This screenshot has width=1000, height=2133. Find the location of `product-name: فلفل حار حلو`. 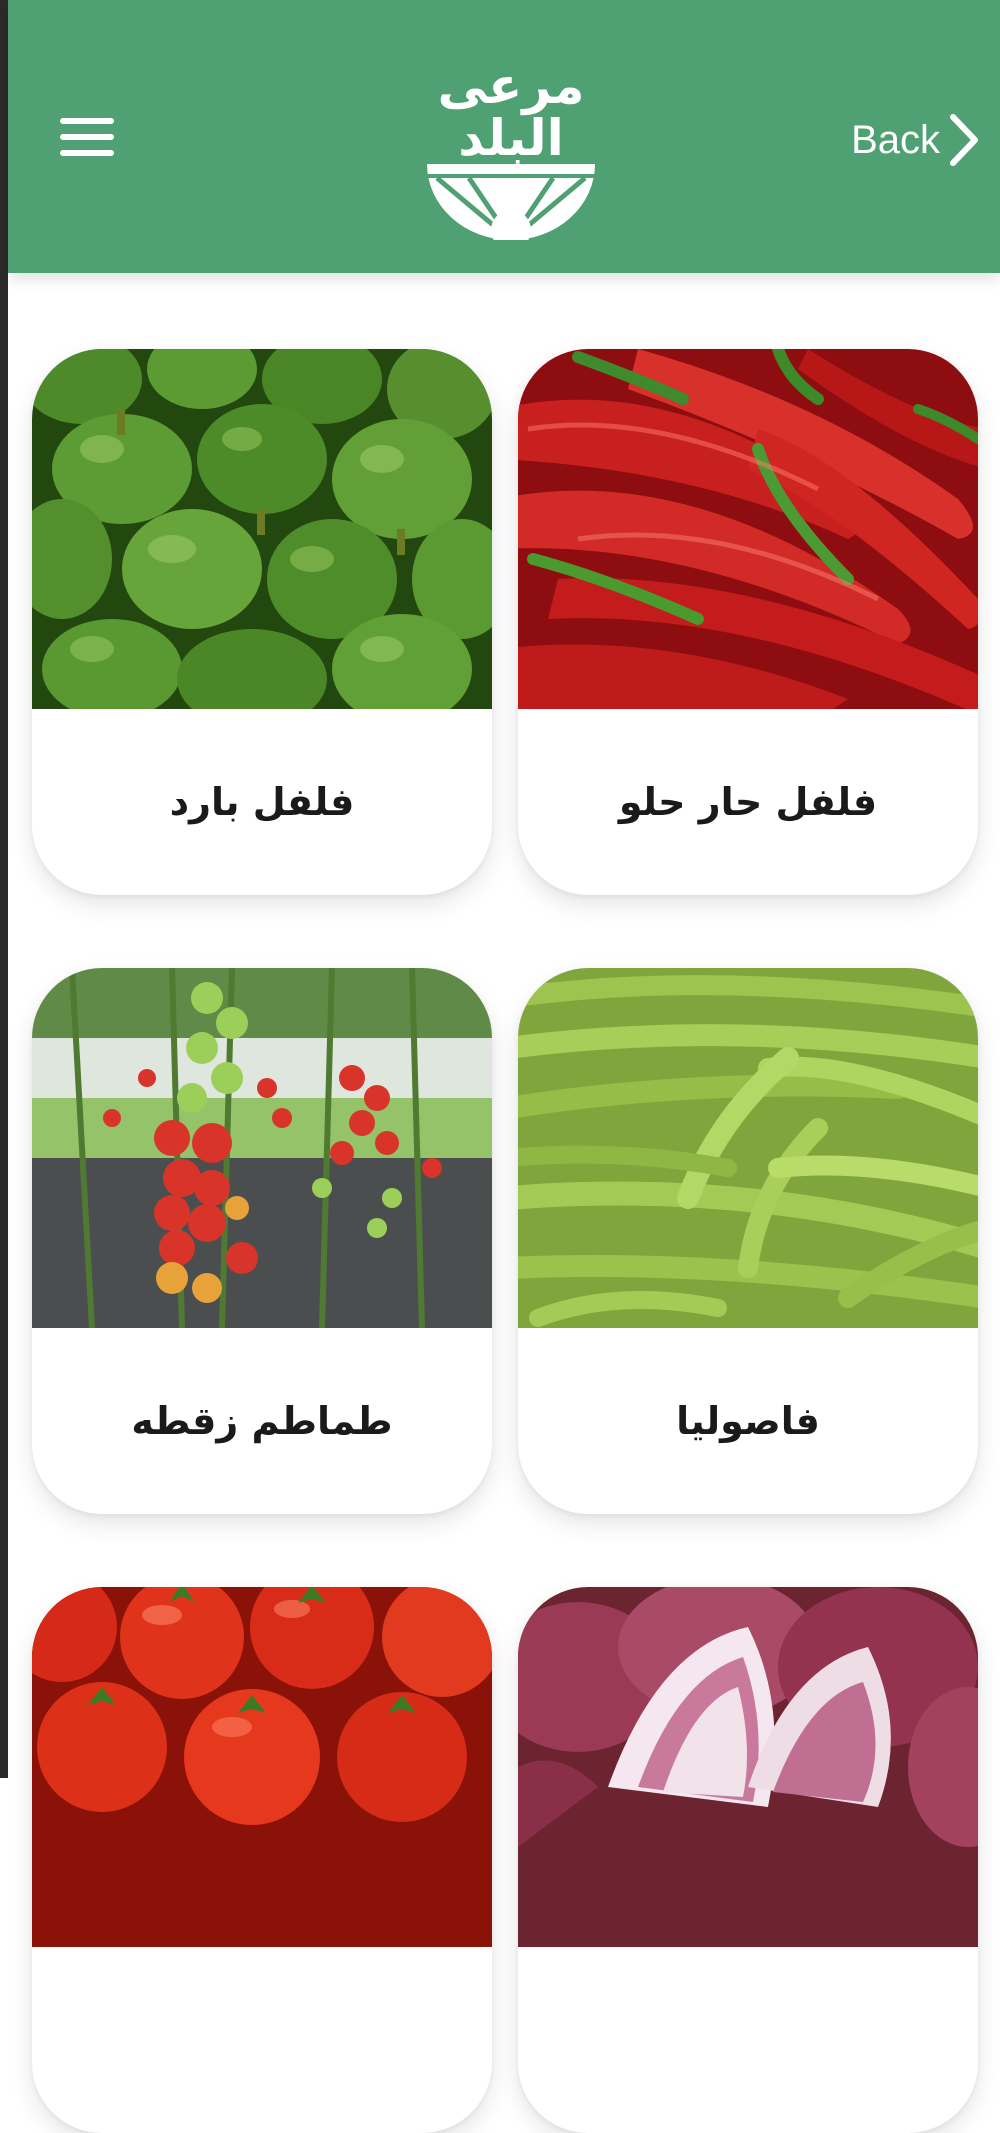

product-name: فلفل حار حلو is located at coordinates (748, 802).